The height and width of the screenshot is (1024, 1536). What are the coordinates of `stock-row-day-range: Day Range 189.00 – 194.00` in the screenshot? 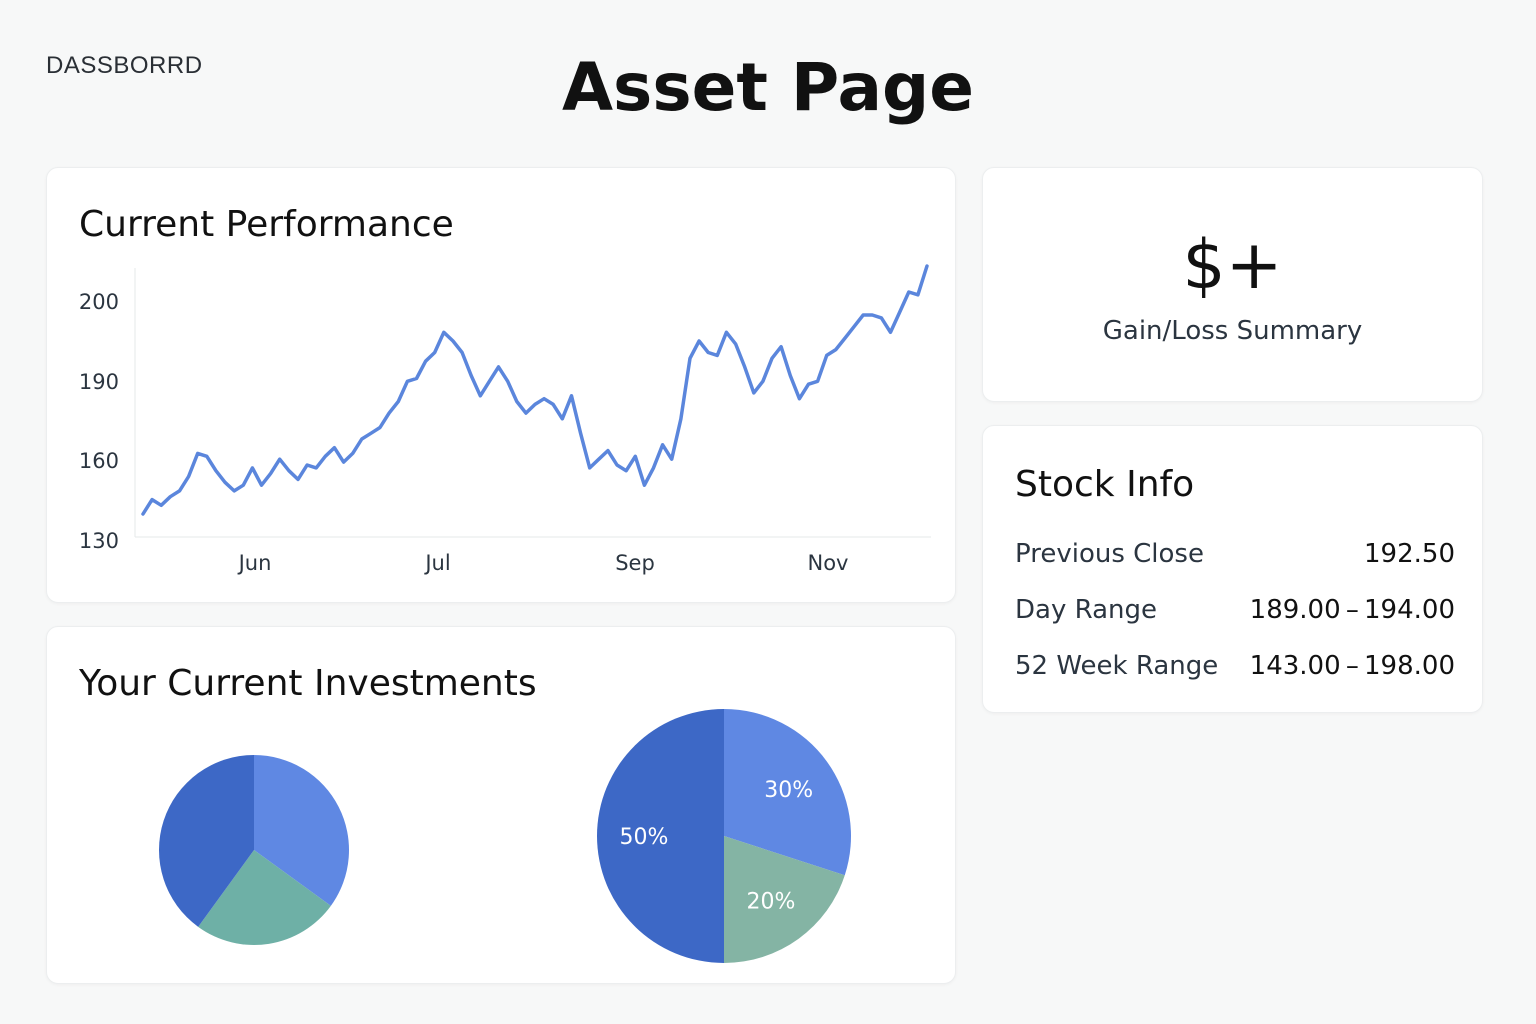 It's located at (1235, 610).